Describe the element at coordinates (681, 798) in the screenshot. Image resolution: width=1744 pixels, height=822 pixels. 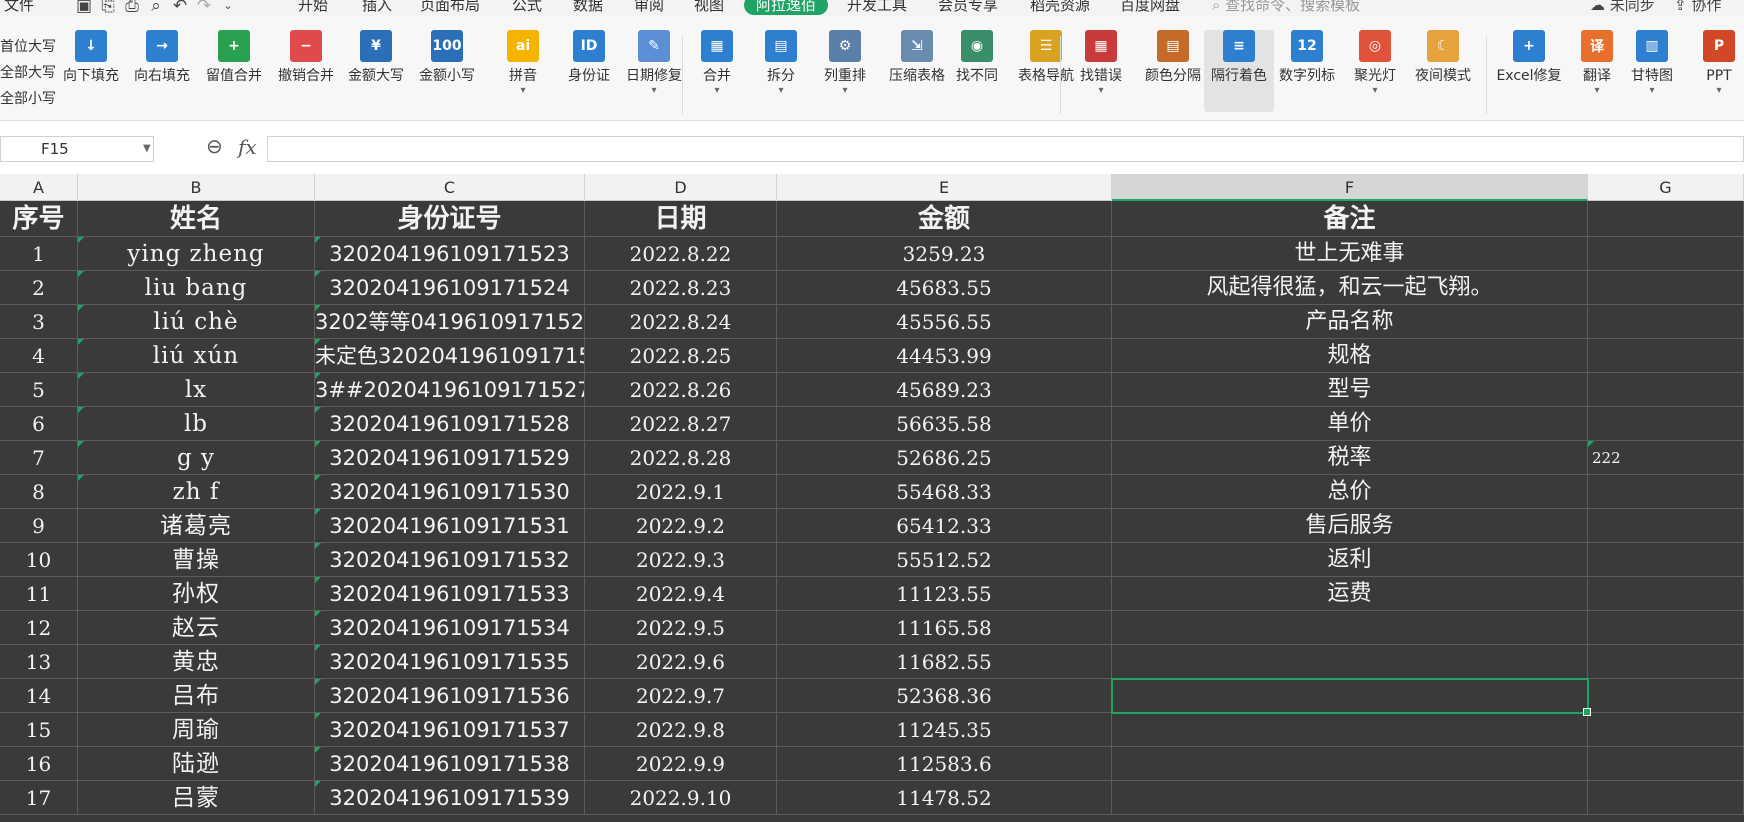
I see `table-cell: 2022.9.10` at that location.